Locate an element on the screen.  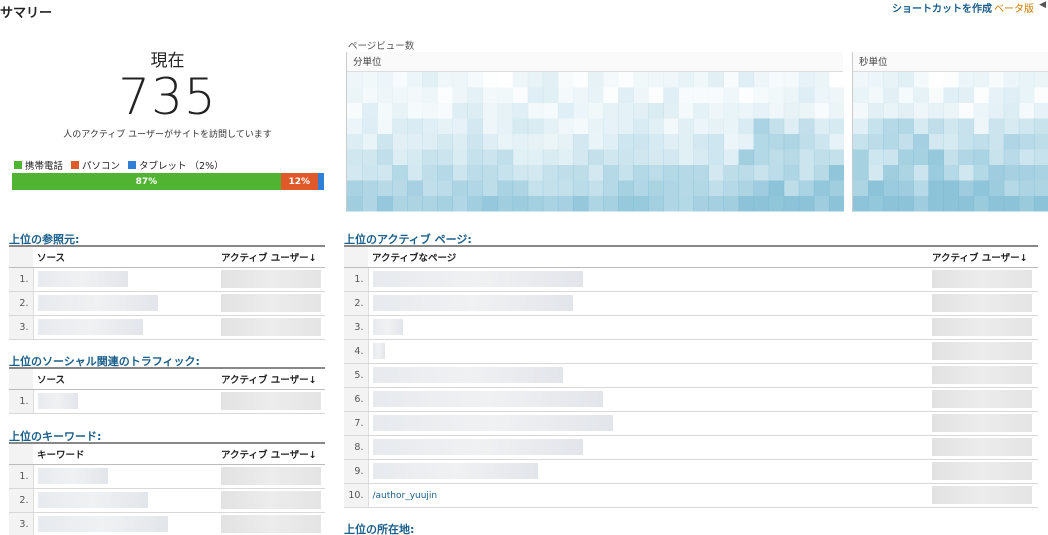
top-locations-title: 上位の所在地: is located at coordinates (379, 528).